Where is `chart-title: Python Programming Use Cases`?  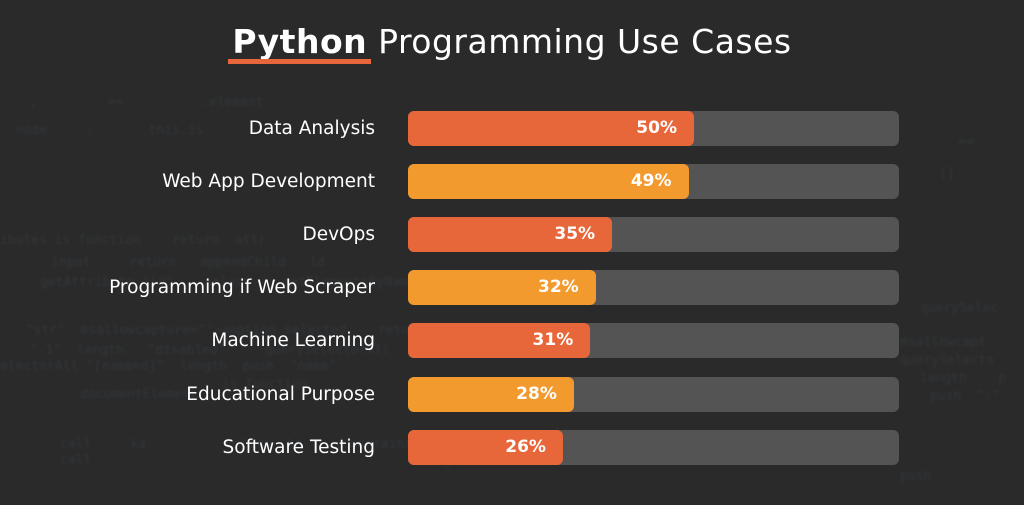 chart-title: Python Programming Use Cases is located at coordinates (512, 43).